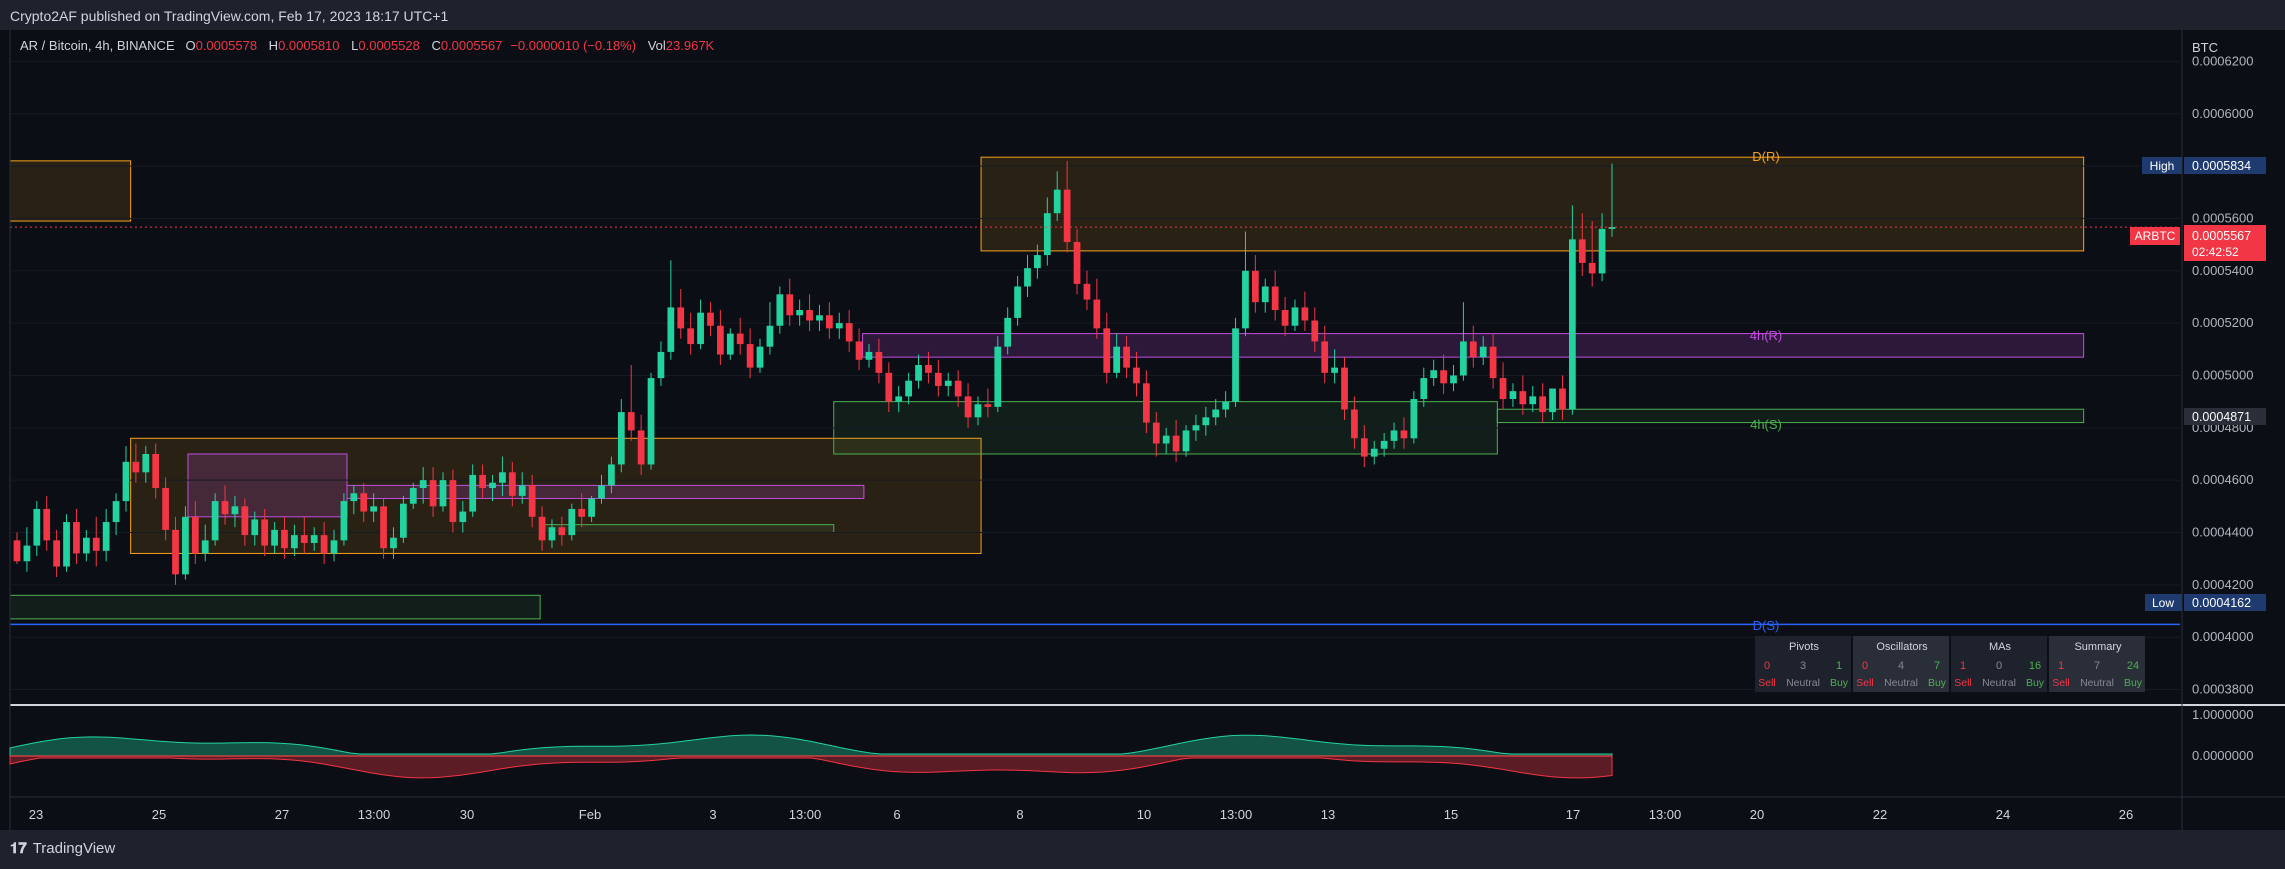  I want to click on table-value-0-1: 3, so click(1803, 666).